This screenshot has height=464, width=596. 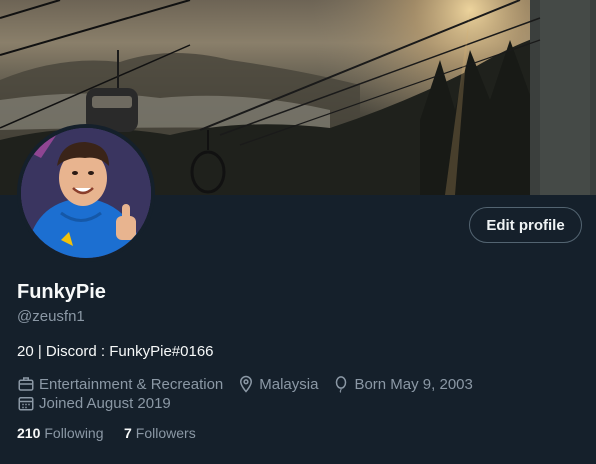 I want to click on following-link: 210 Following, so click(x=60, y=433).